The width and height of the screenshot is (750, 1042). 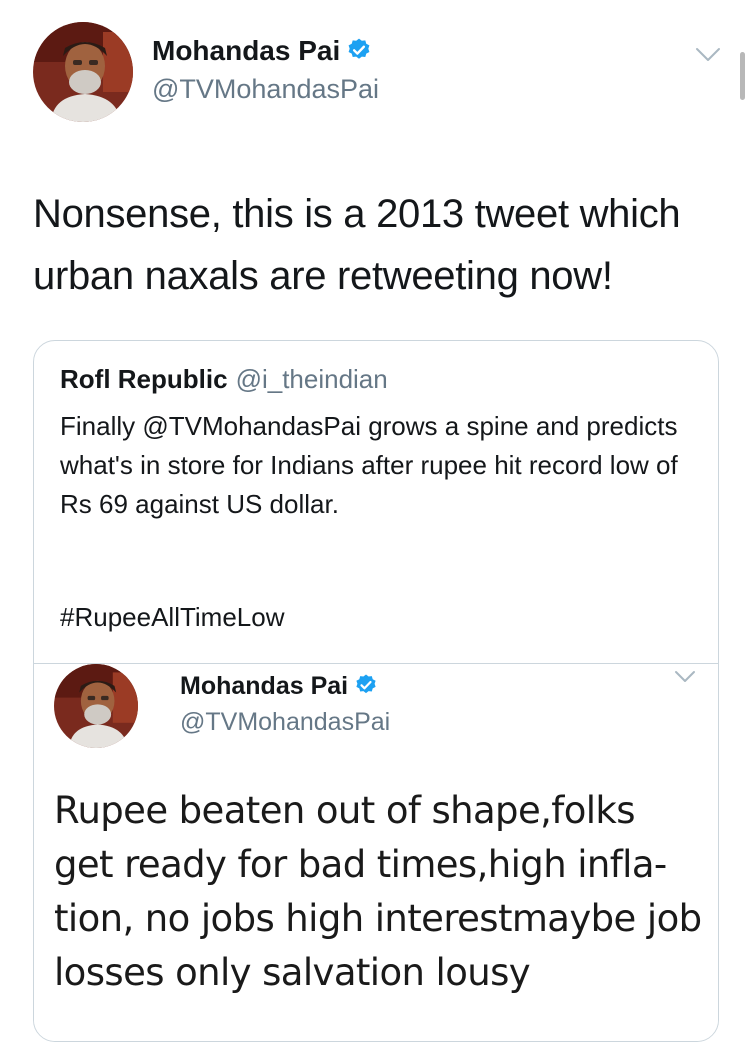 What do you see at coordinates (265, 89) in the screenshot?
I see `author-handle: @TVMohandasPai` at bounding box center [265, 89].